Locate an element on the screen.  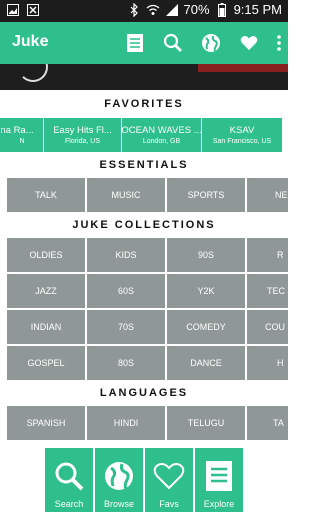
category-tile: SPANISH is located at coordinates (46, 423).